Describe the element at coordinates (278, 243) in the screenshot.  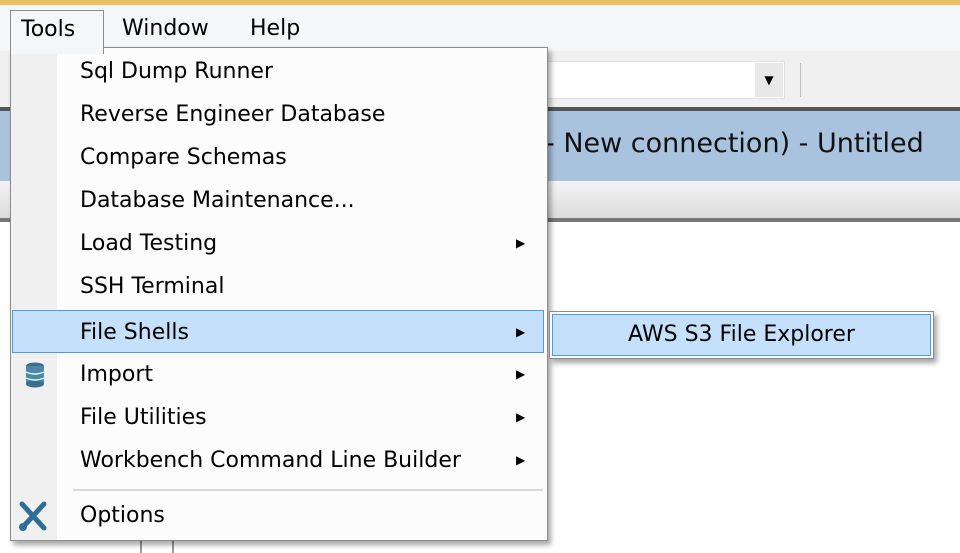
I see `menu-item-load-testing: Load Testing ▶` at that location.